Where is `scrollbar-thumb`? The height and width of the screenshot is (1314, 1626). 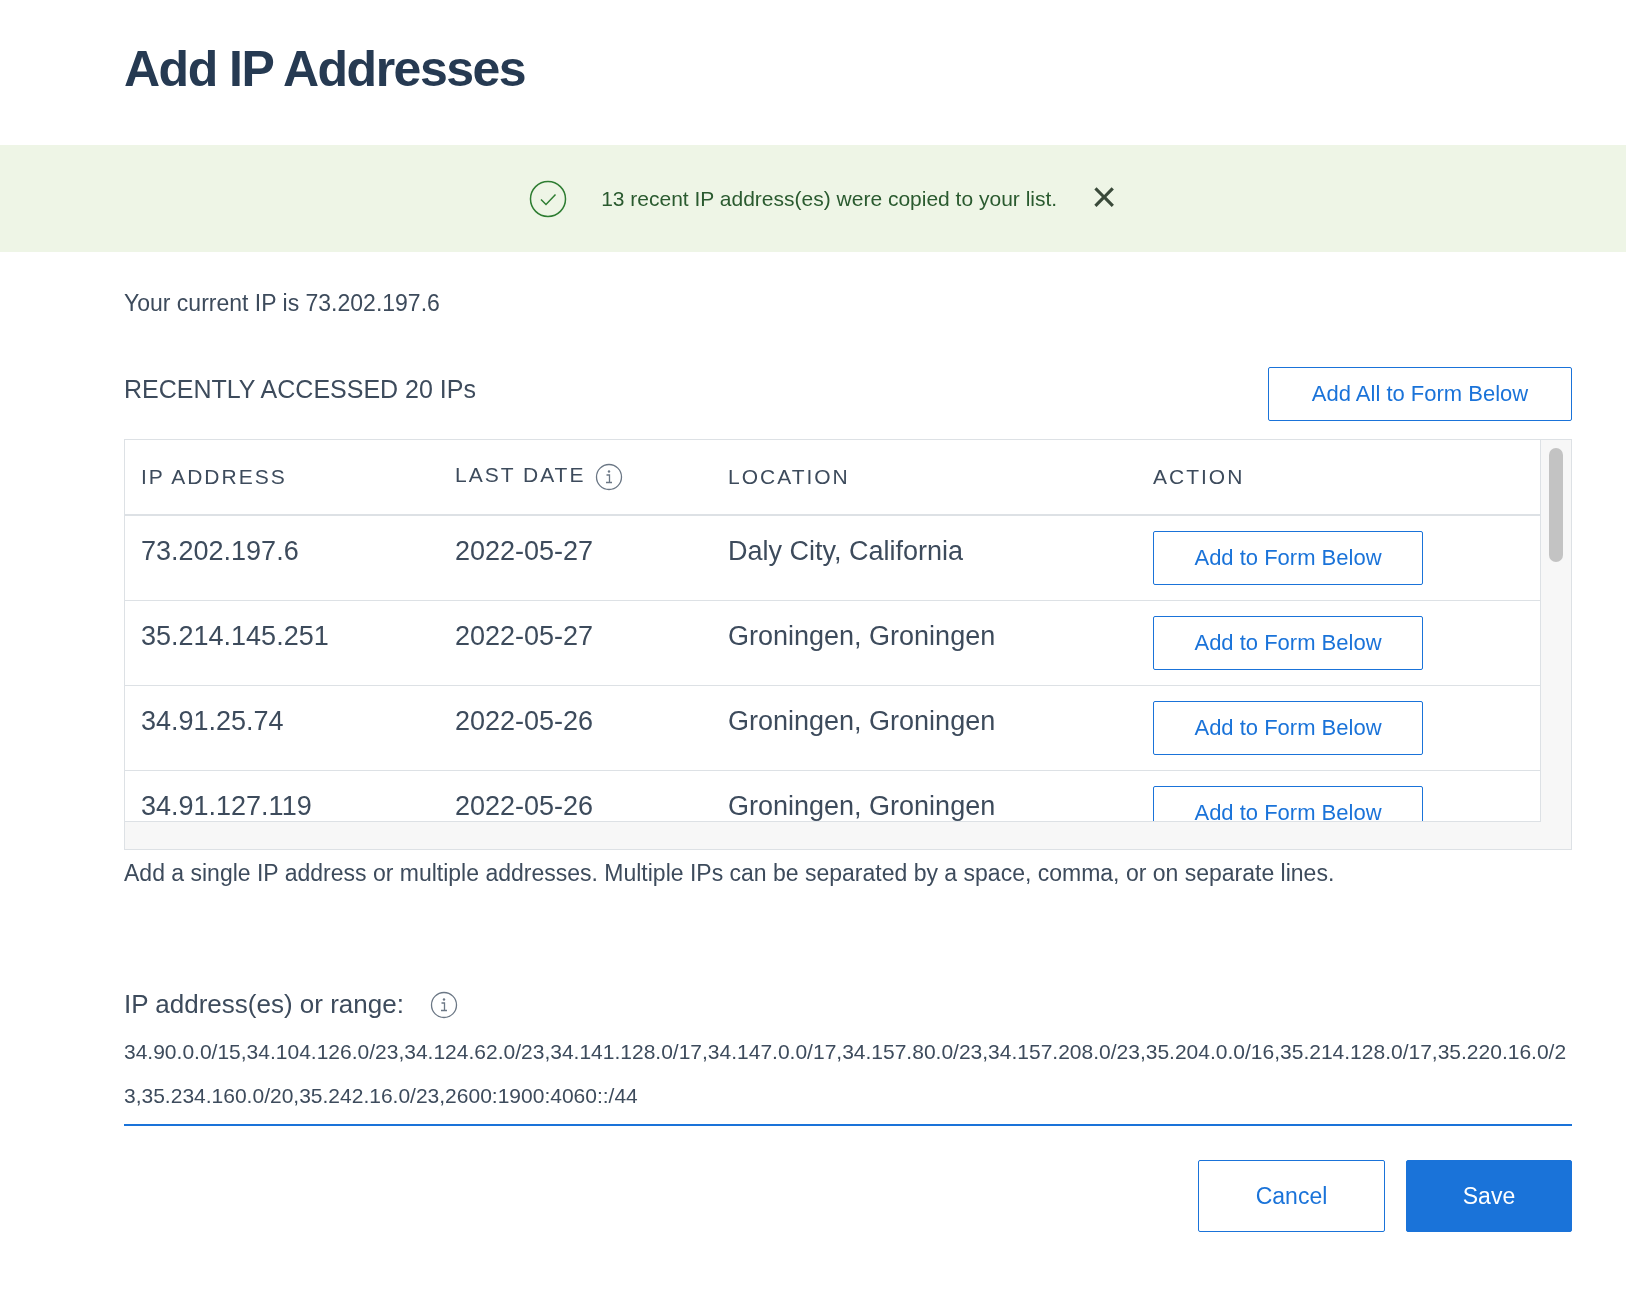 scrollbar-thumb is located at coordinates (1556, 505).